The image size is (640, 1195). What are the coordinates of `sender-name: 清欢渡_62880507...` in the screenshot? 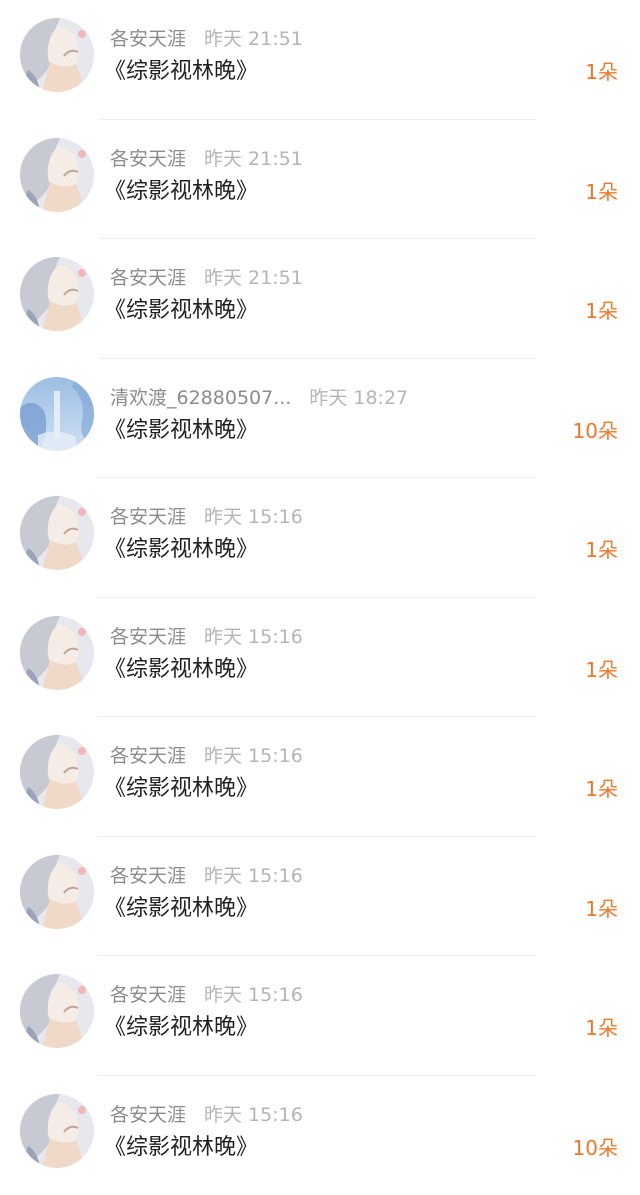 It's located at (200, 398).